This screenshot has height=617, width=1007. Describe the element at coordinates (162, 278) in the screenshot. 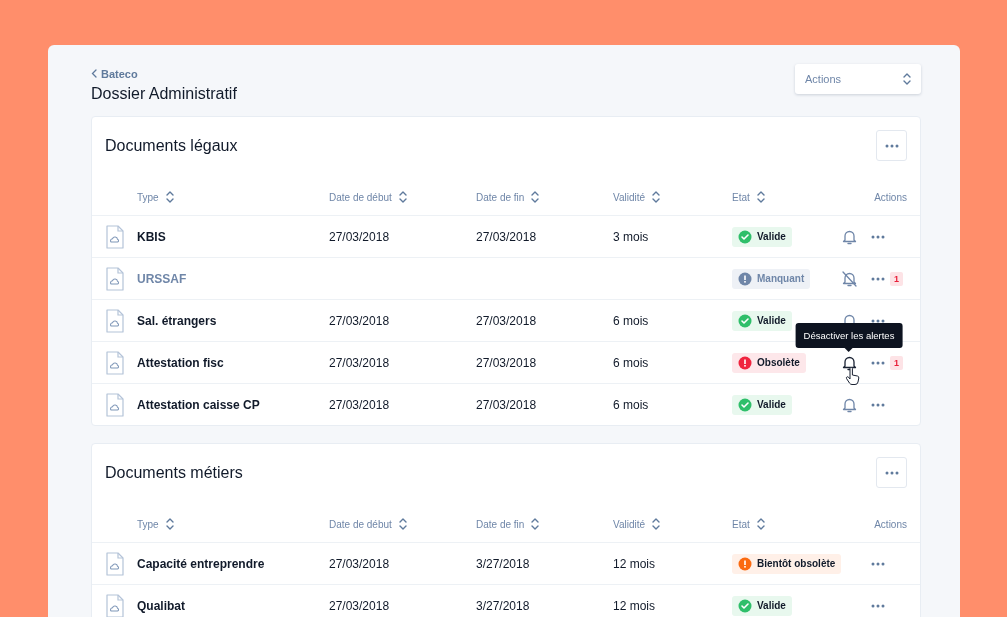

I see `document-name: URSSAF` at that location.